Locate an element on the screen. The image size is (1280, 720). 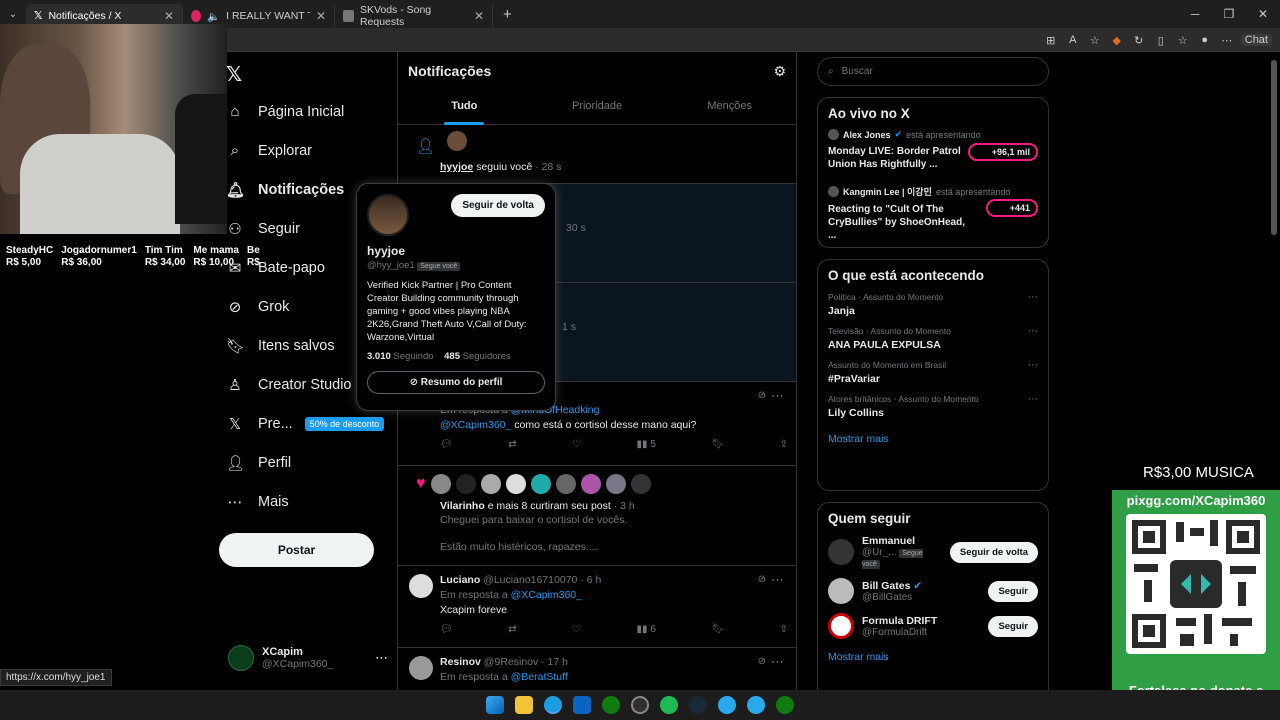
favorites-icon: ☆ is located at coordinates (1183, 40).